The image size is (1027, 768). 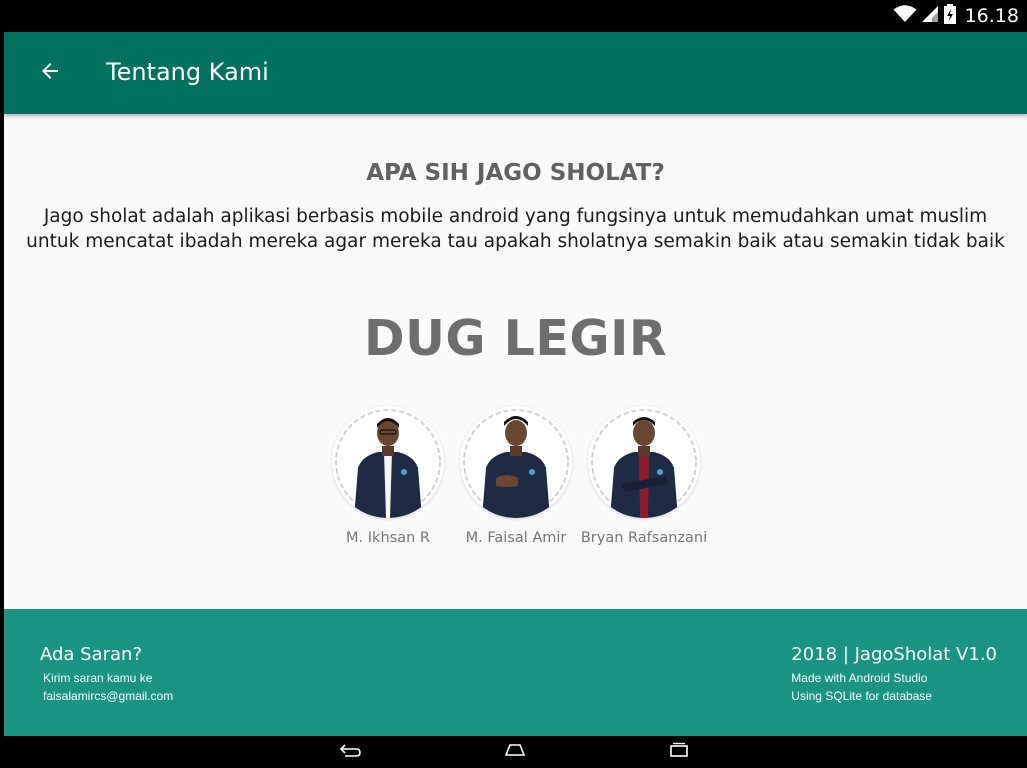 I want to click on system-nav-bar, so click(x=513, y=752).